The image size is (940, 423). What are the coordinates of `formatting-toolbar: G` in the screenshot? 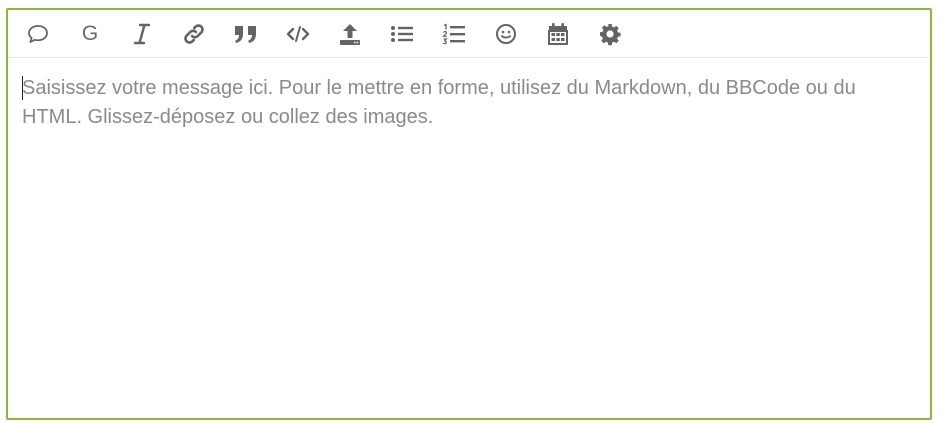 It's located at (469, 34).